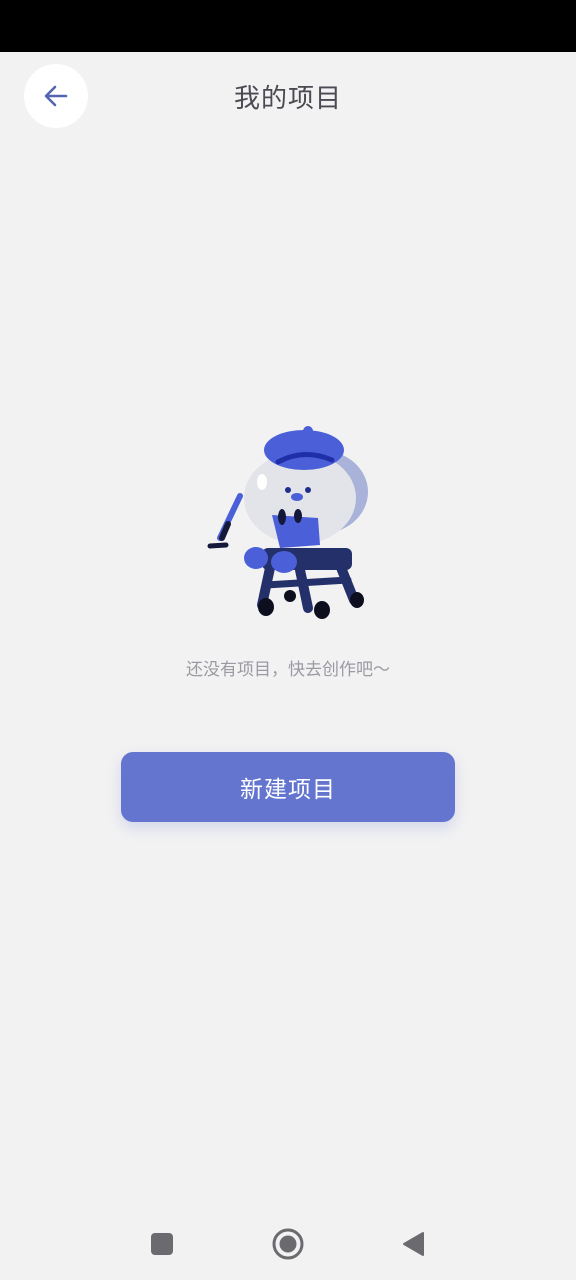  Describe the element at coordinates (287, 522) in the screenshot. I see `artist-character-illustration` at that location.